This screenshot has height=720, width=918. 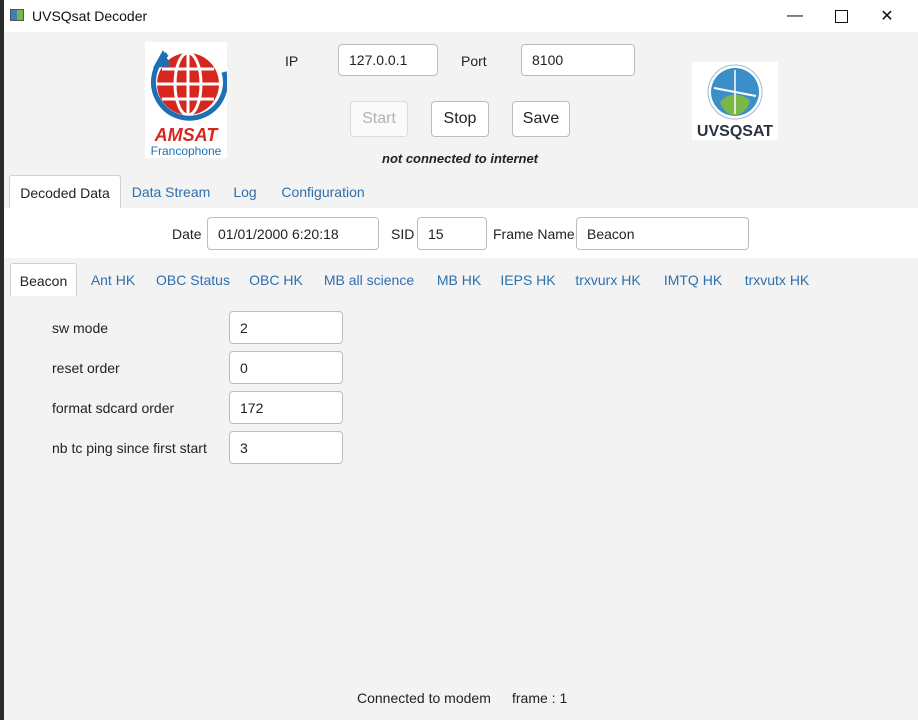 I want to click on minimize-icon: —, so click(x=795, y=15).